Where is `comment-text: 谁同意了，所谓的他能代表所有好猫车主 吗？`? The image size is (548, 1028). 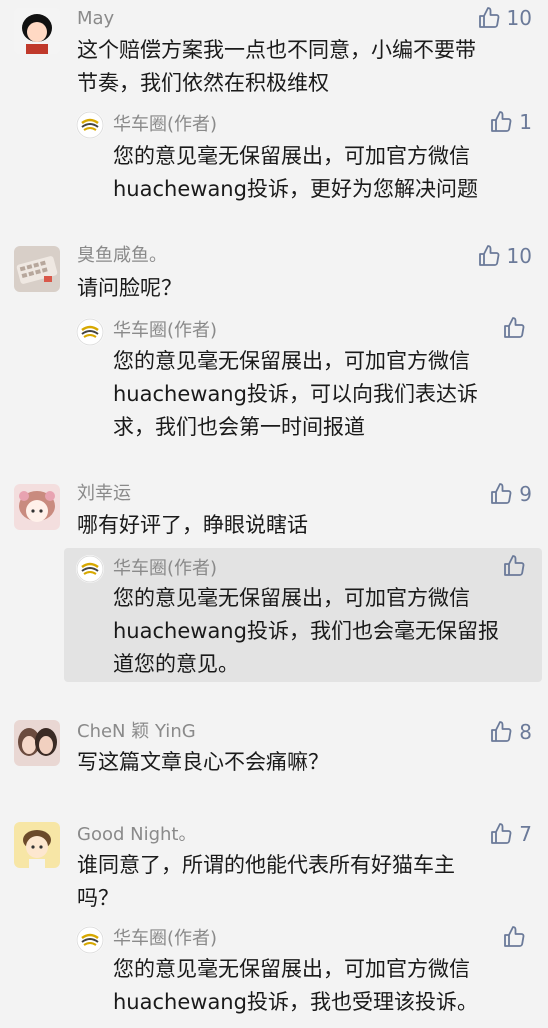 comment-text: 谁同意了，所谓的他能代表所有好猫车主 吗？ is located at coordinates (302, 882).